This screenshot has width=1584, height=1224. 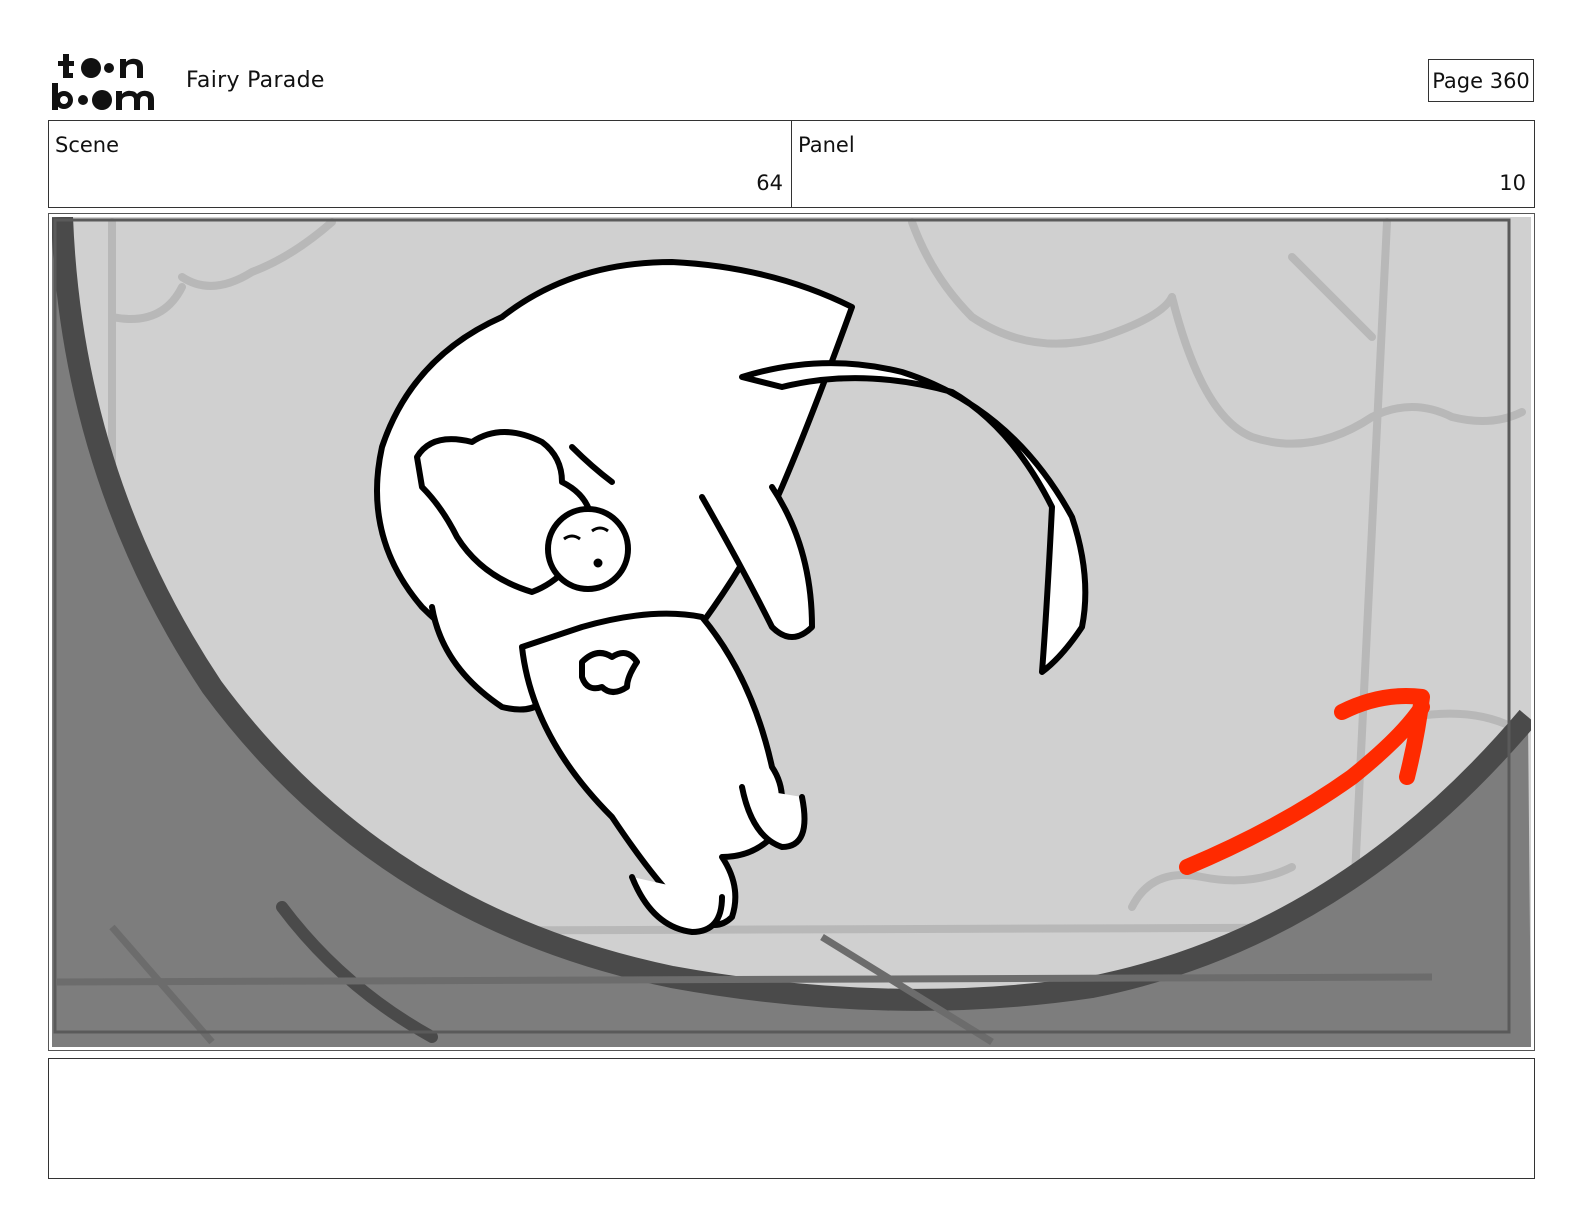 What do you see at coordinates (1162, 164) in the screenshot?
I see `panel-cell: Panel 10` at bounding box center [1162, 164].